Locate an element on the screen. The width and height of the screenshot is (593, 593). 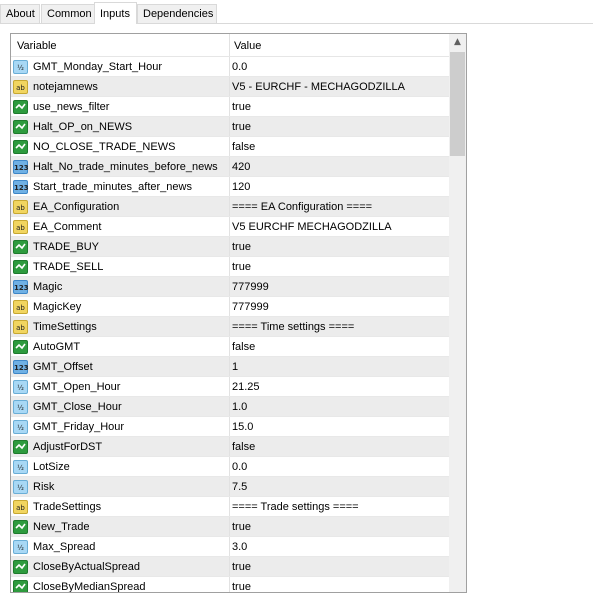
table-row: ab TradeSettings ==== Trade settings ==== is located at coordinates (230, 507).